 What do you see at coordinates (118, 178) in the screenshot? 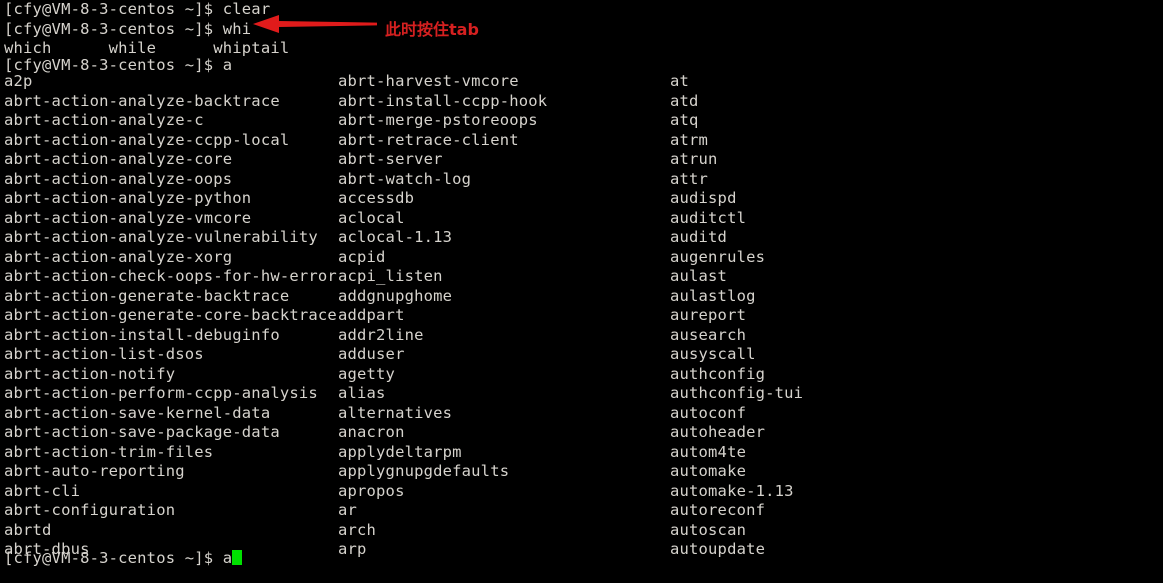
I see `completion-item: abrt-action-analyze-oops` at bounding box center [118, 178].